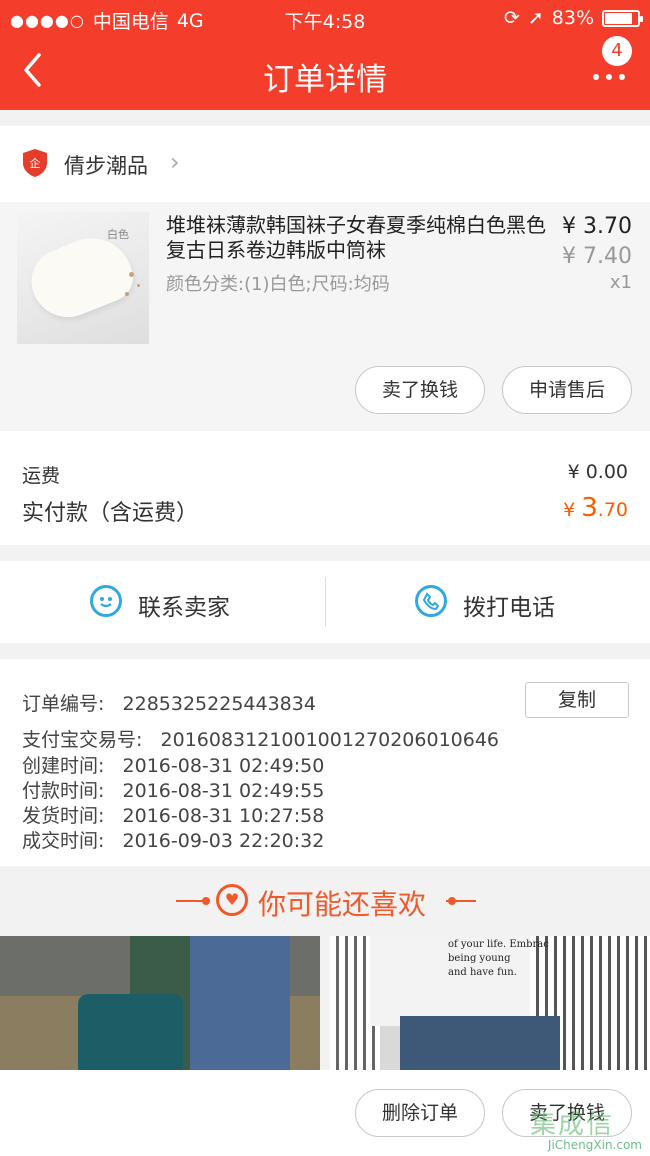 The height and width of the screenshot is (1156, 650). I want to click on order-number-label: 订单编号:, so click(63, 704).